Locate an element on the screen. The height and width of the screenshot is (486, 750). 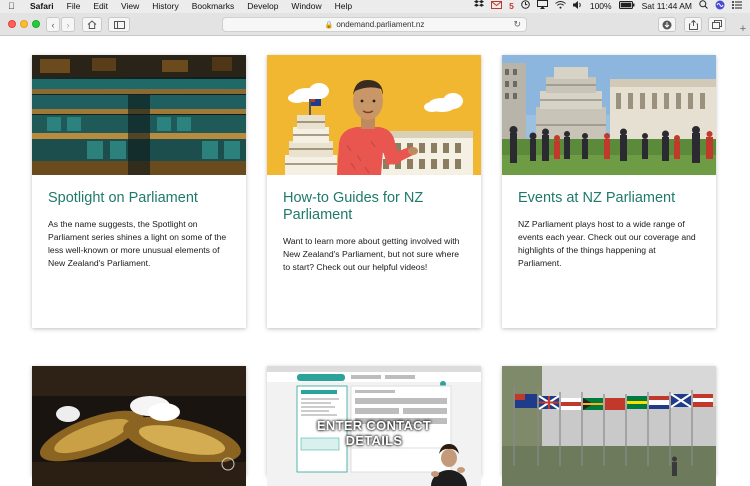
card-image-form-screenshot: ENTER CONTACT DETAILS is located at coordinates (374, 426).